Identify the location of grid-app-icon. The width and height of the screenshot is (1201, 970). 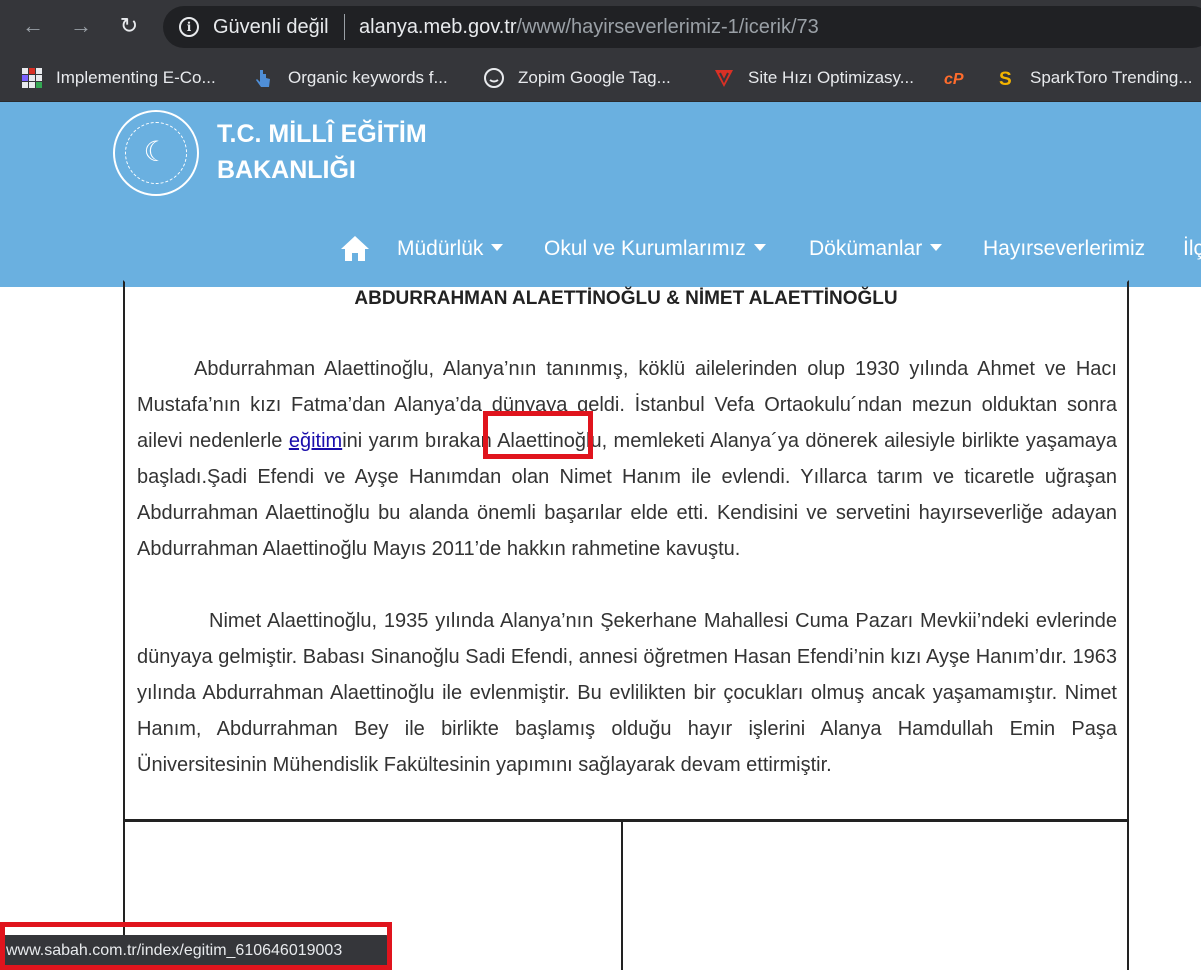
(32, 78).